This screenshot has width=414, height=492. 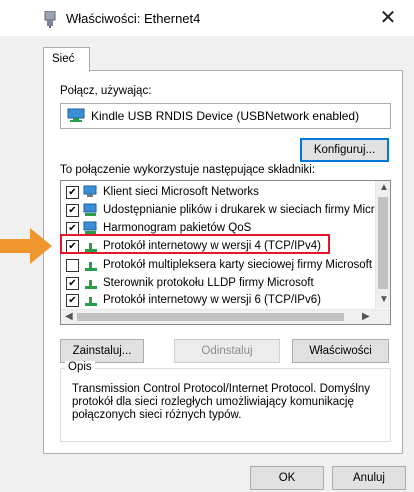 I want to click on tab-siec: Sieć, so click(x=66, y=59).